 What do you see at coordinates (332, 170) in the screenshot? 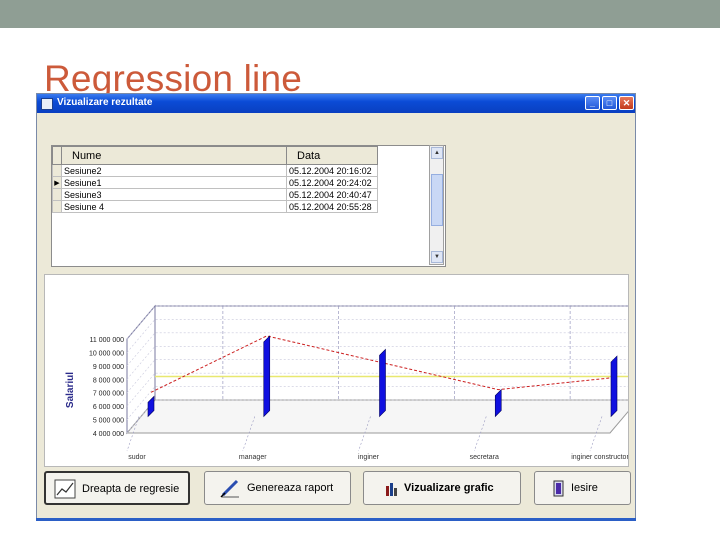
I see `session-date-cell: 05.12.2004 20:16:02` at bounding box center [332, 170].